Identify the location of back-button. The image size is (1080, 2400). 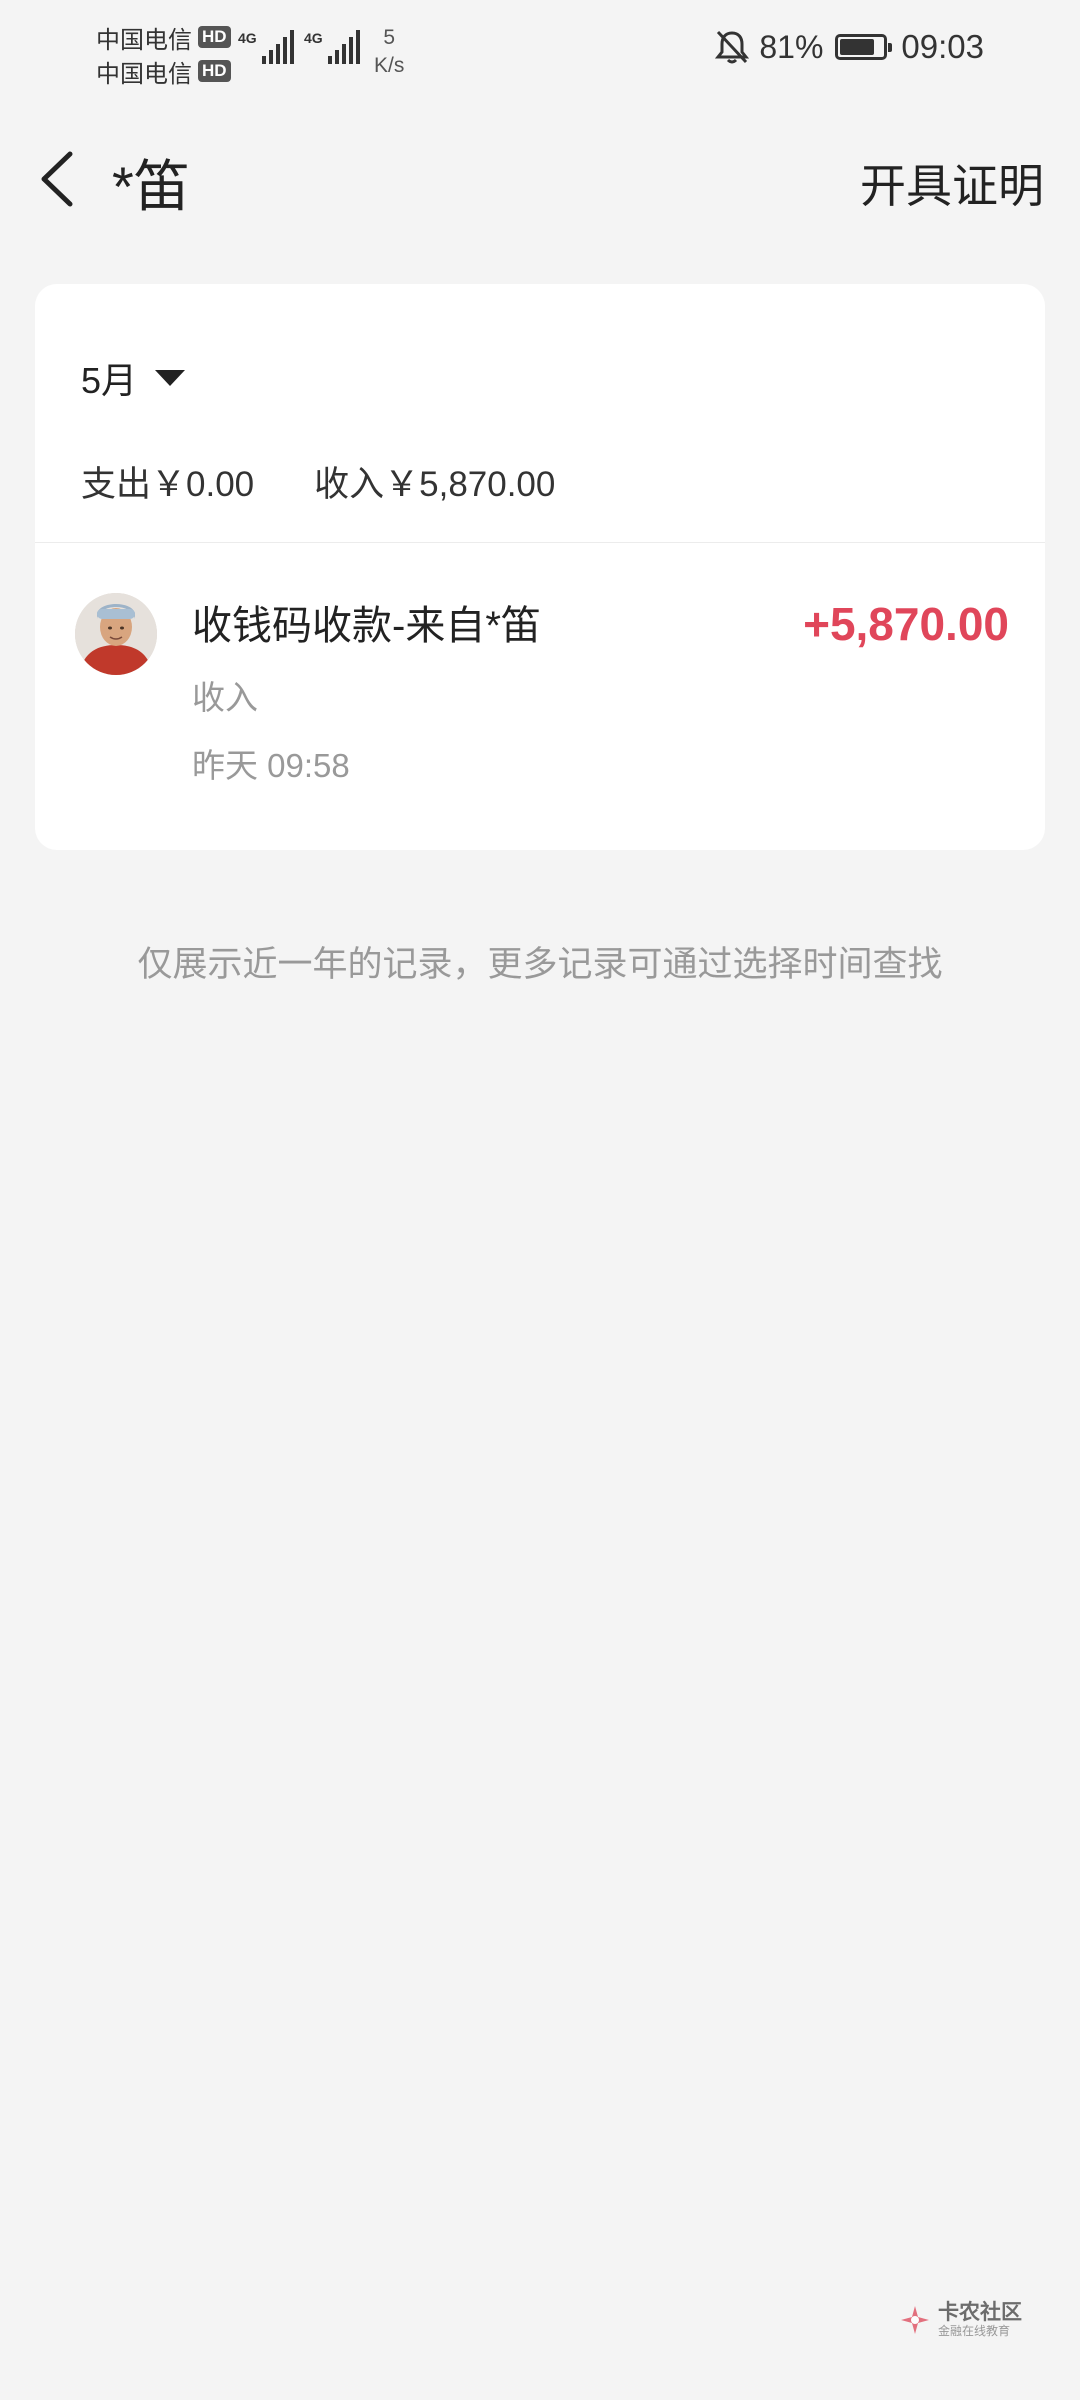
(61, 179).